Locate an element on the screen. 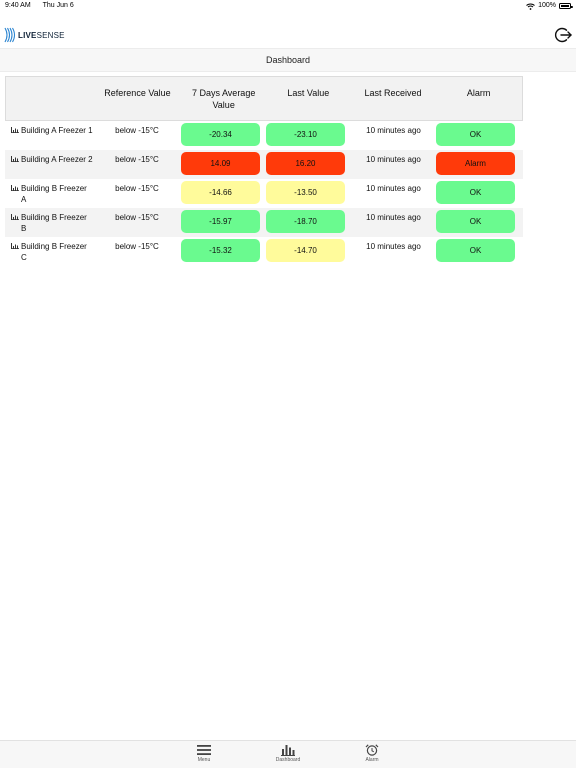 Image resolution: width=576 pixels, height=768 pixels. alarm-status-badge: Alarm is located at coordinates (475, 163).